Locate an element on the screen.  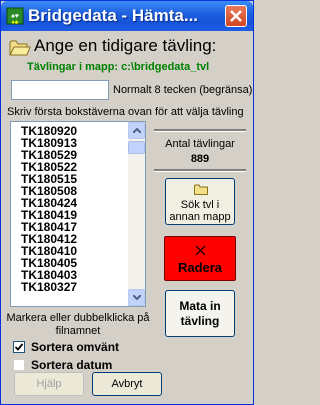
count-value: 889 is located at coordinates (200, 159).